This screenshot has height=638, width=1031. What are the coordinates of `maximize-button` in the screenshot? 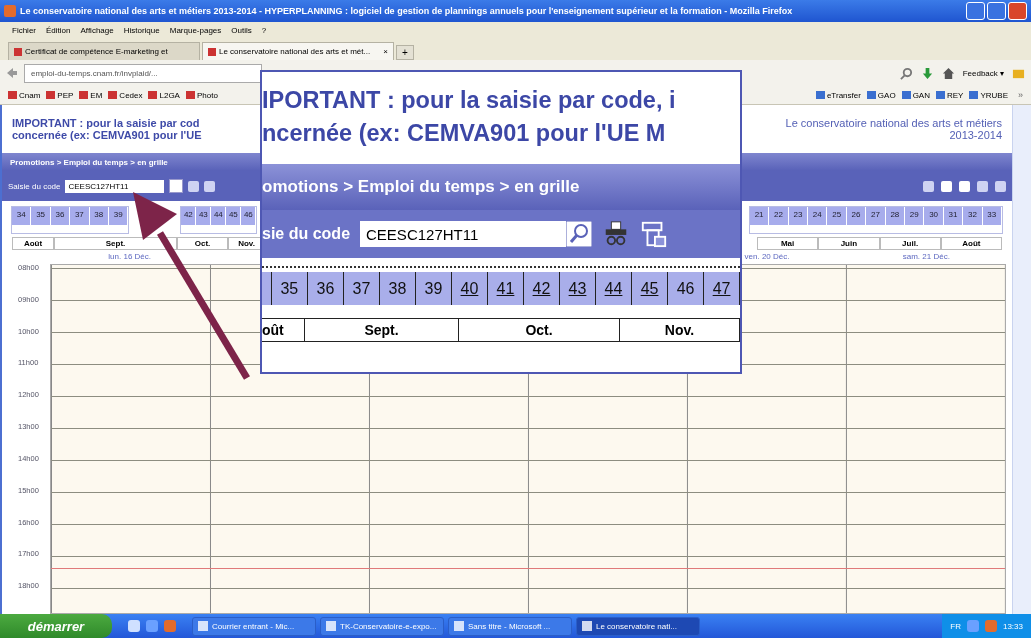 It's located at (996, 11).